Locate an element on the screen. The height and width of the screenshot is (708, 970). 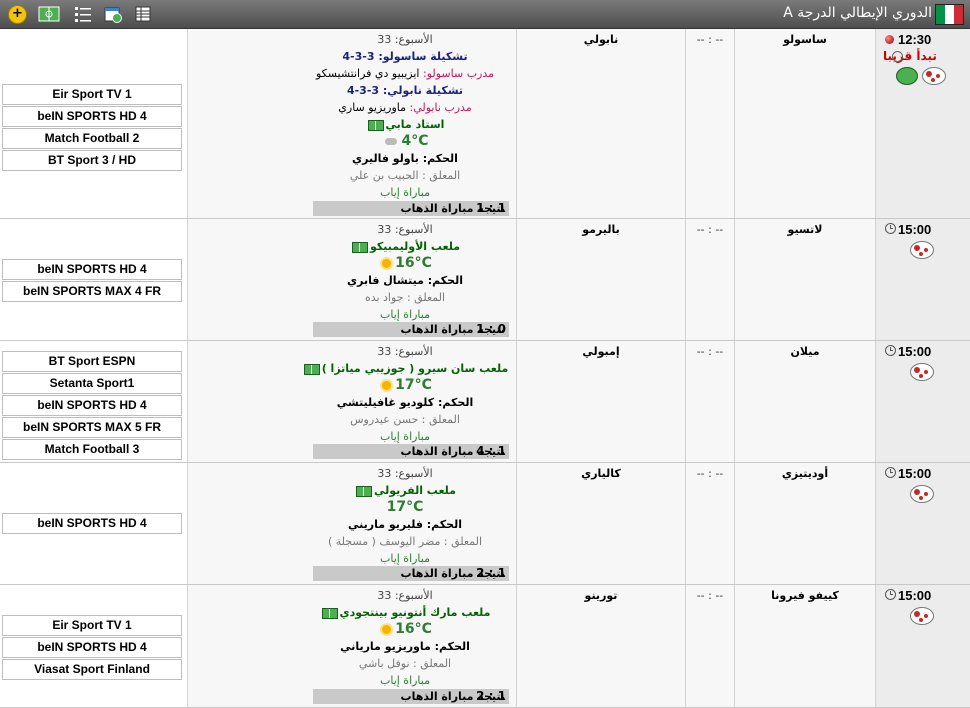
away-team-cell: تورينو is located at coordinates (601, 646).